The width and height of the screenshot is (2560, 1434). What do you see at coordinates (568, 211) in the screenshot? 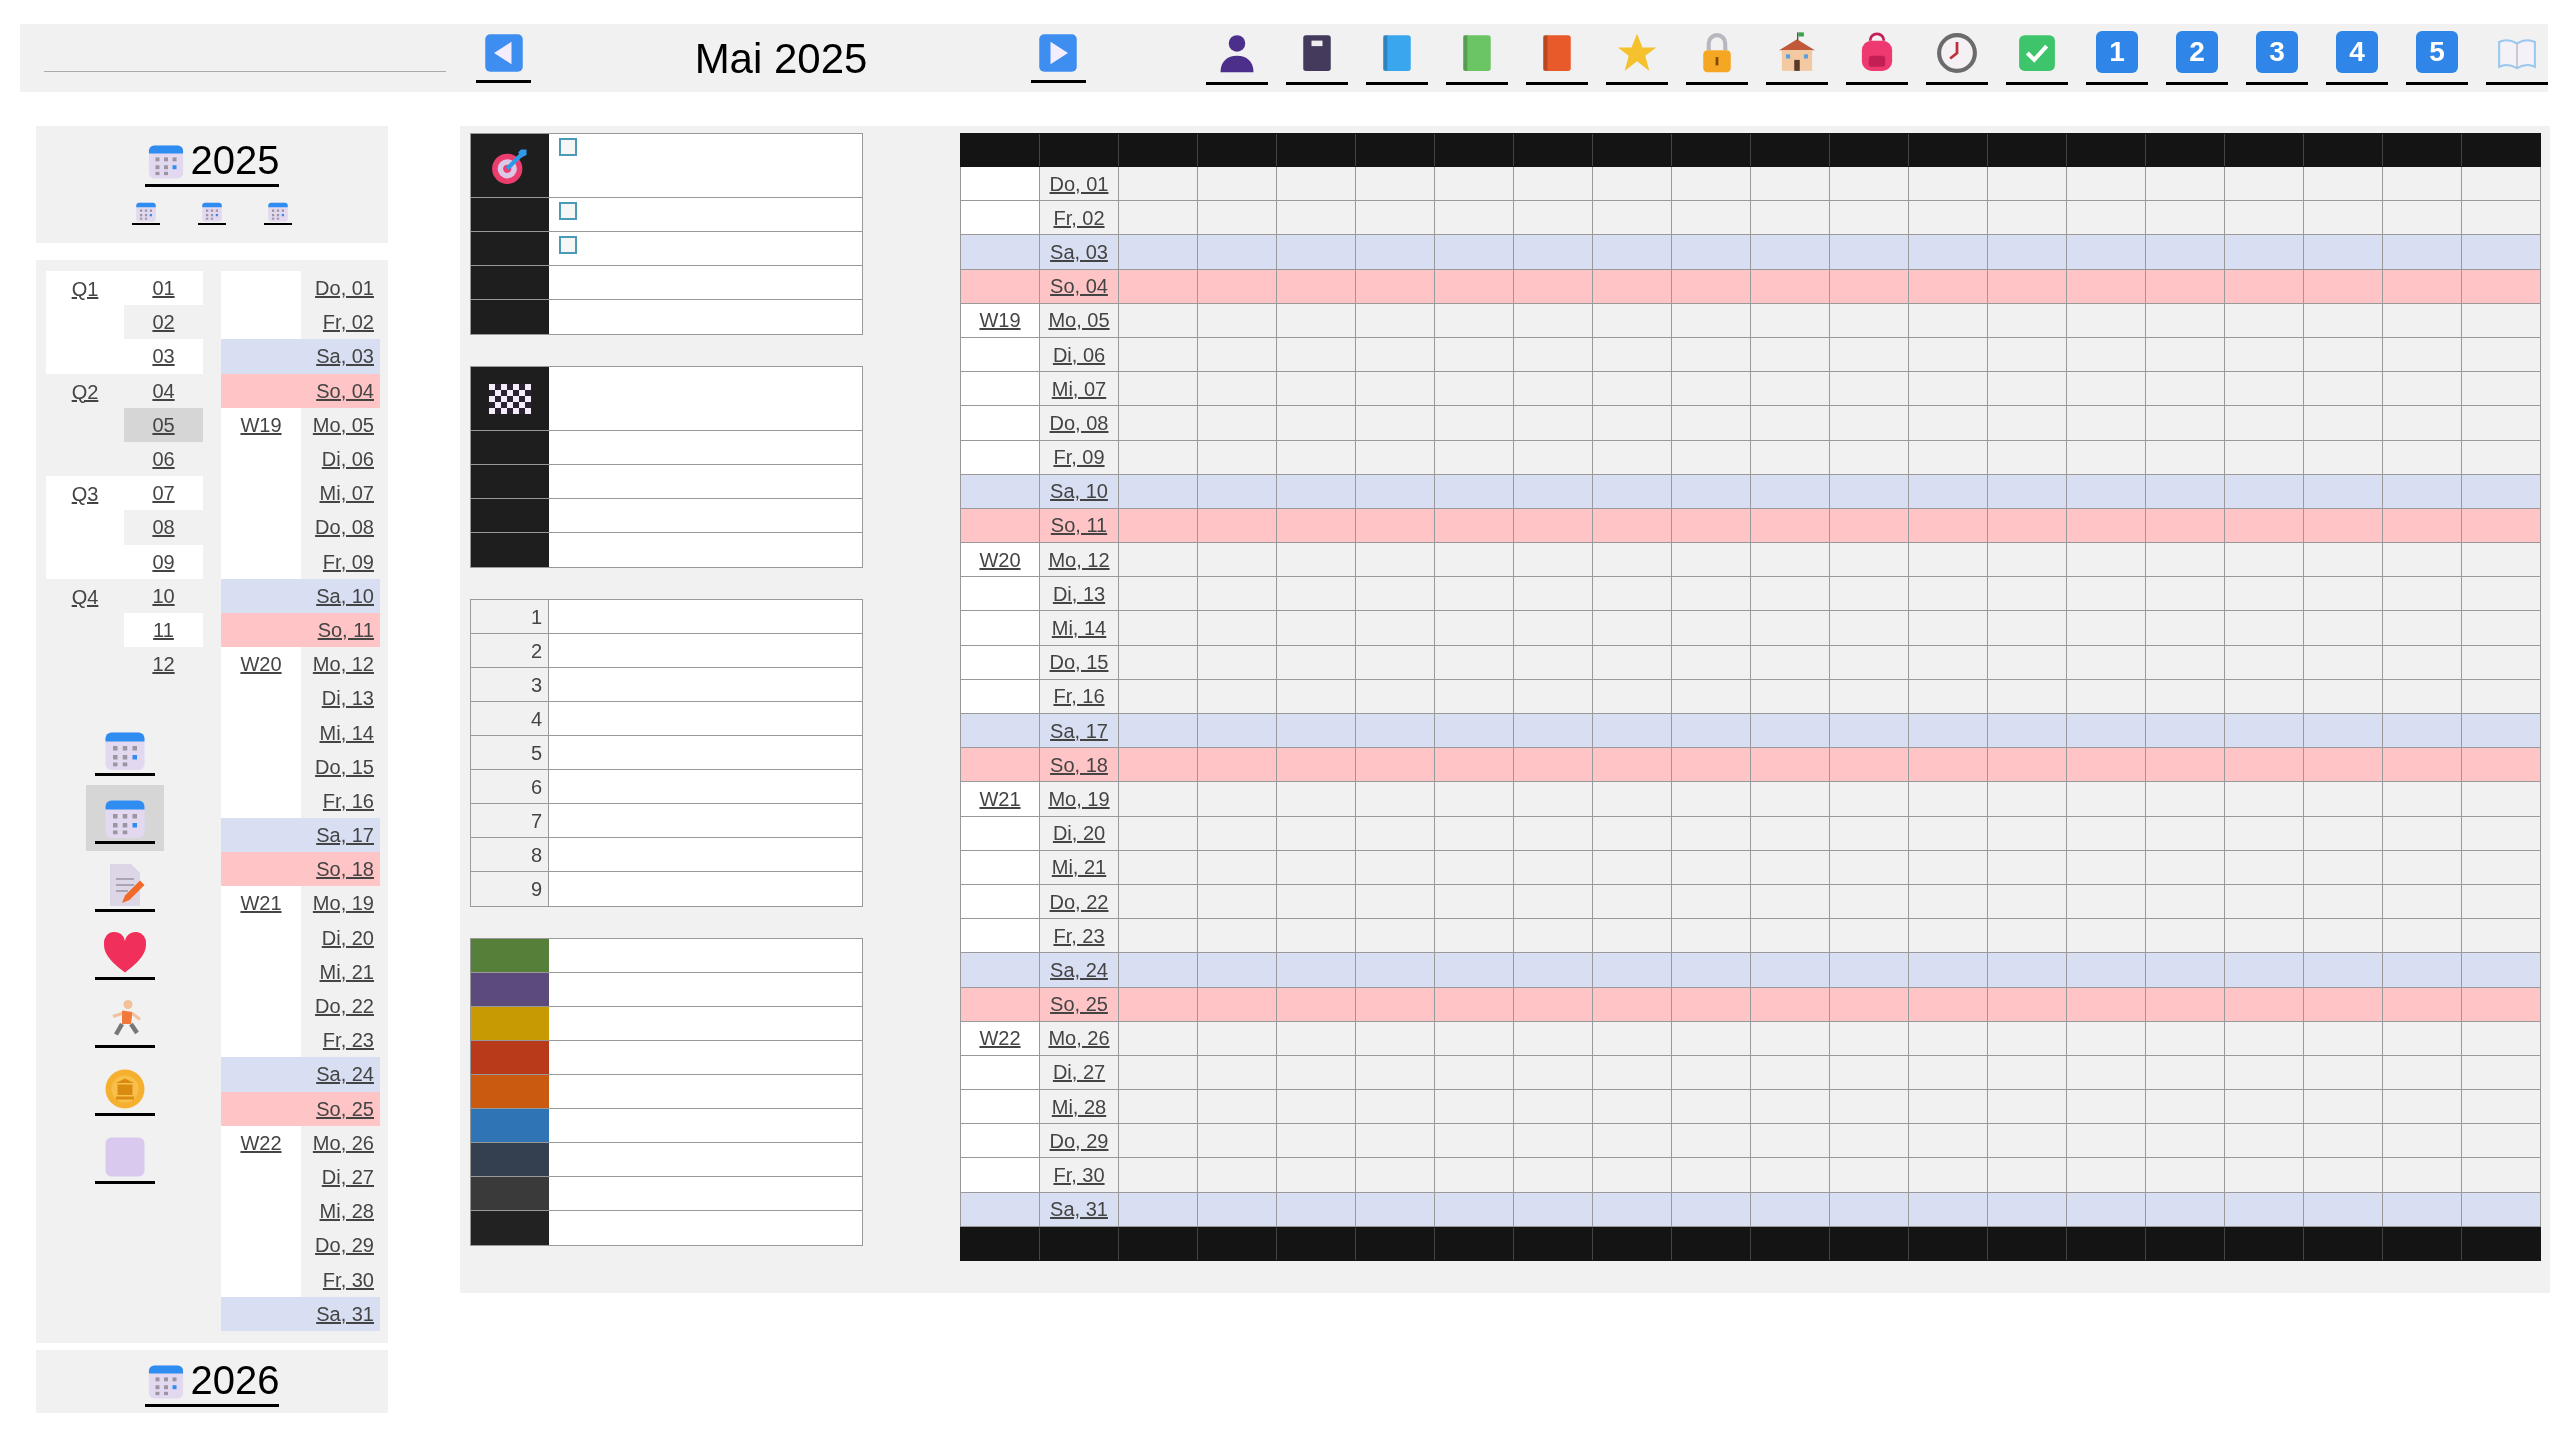
I see `checkbox` at bounding box center [568, 211].